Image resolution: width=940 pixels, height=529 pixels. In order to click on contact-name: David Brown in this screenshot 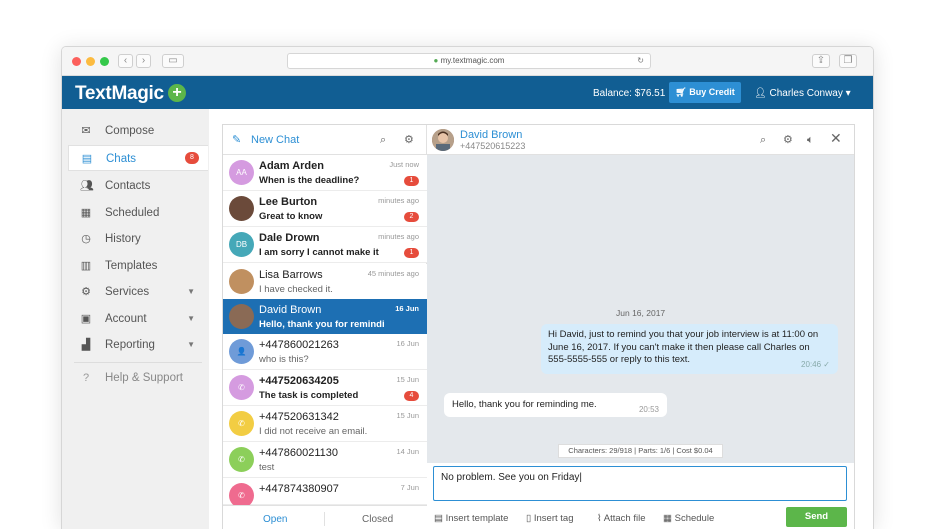, I will do `click(491, 135)`.